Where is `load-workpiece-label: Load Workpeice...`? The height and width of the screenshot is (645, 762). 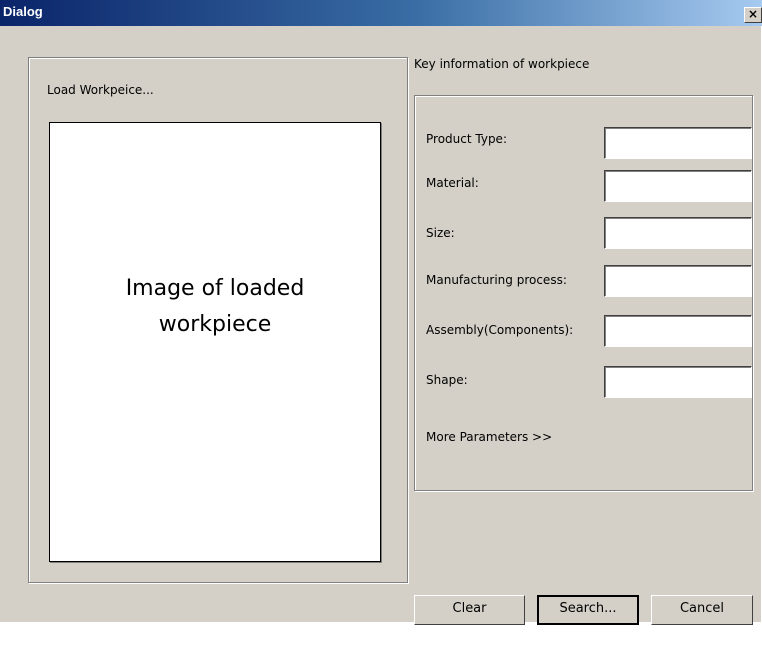 load-workpiece-label: Load Workpeice... is located at coordinates (100, 90).